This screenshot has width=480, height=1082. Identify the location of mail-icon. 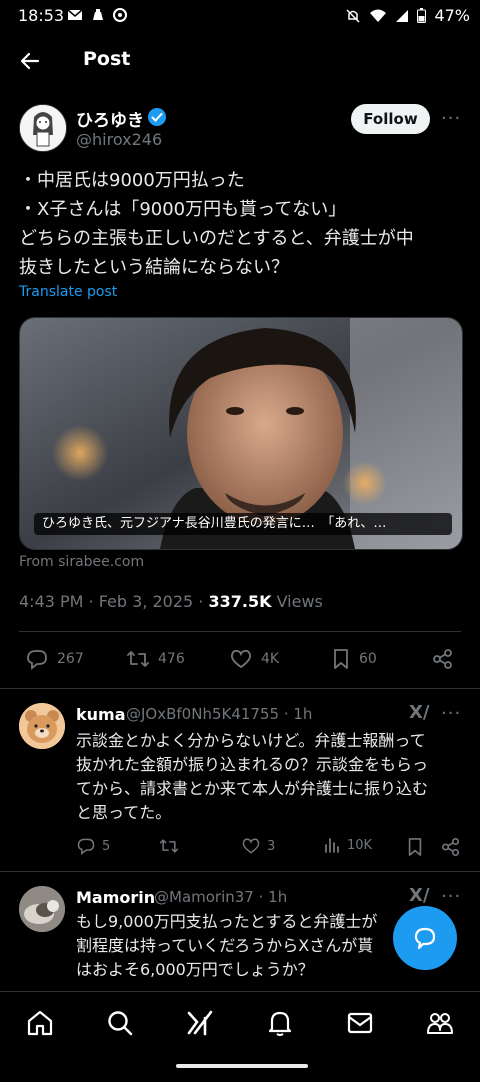
(75, 14).